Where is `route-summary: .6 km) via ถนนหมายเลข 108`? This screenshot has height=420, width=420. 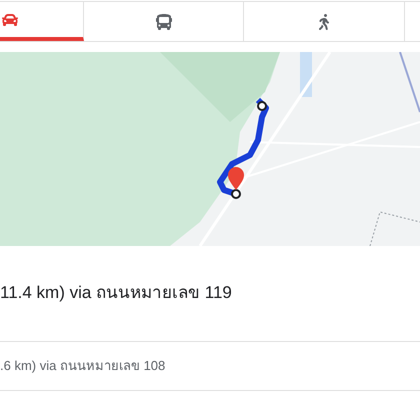
route-summary: .6 km) via ถนนหมายเลข 108 is located at coordinates (83, 366).